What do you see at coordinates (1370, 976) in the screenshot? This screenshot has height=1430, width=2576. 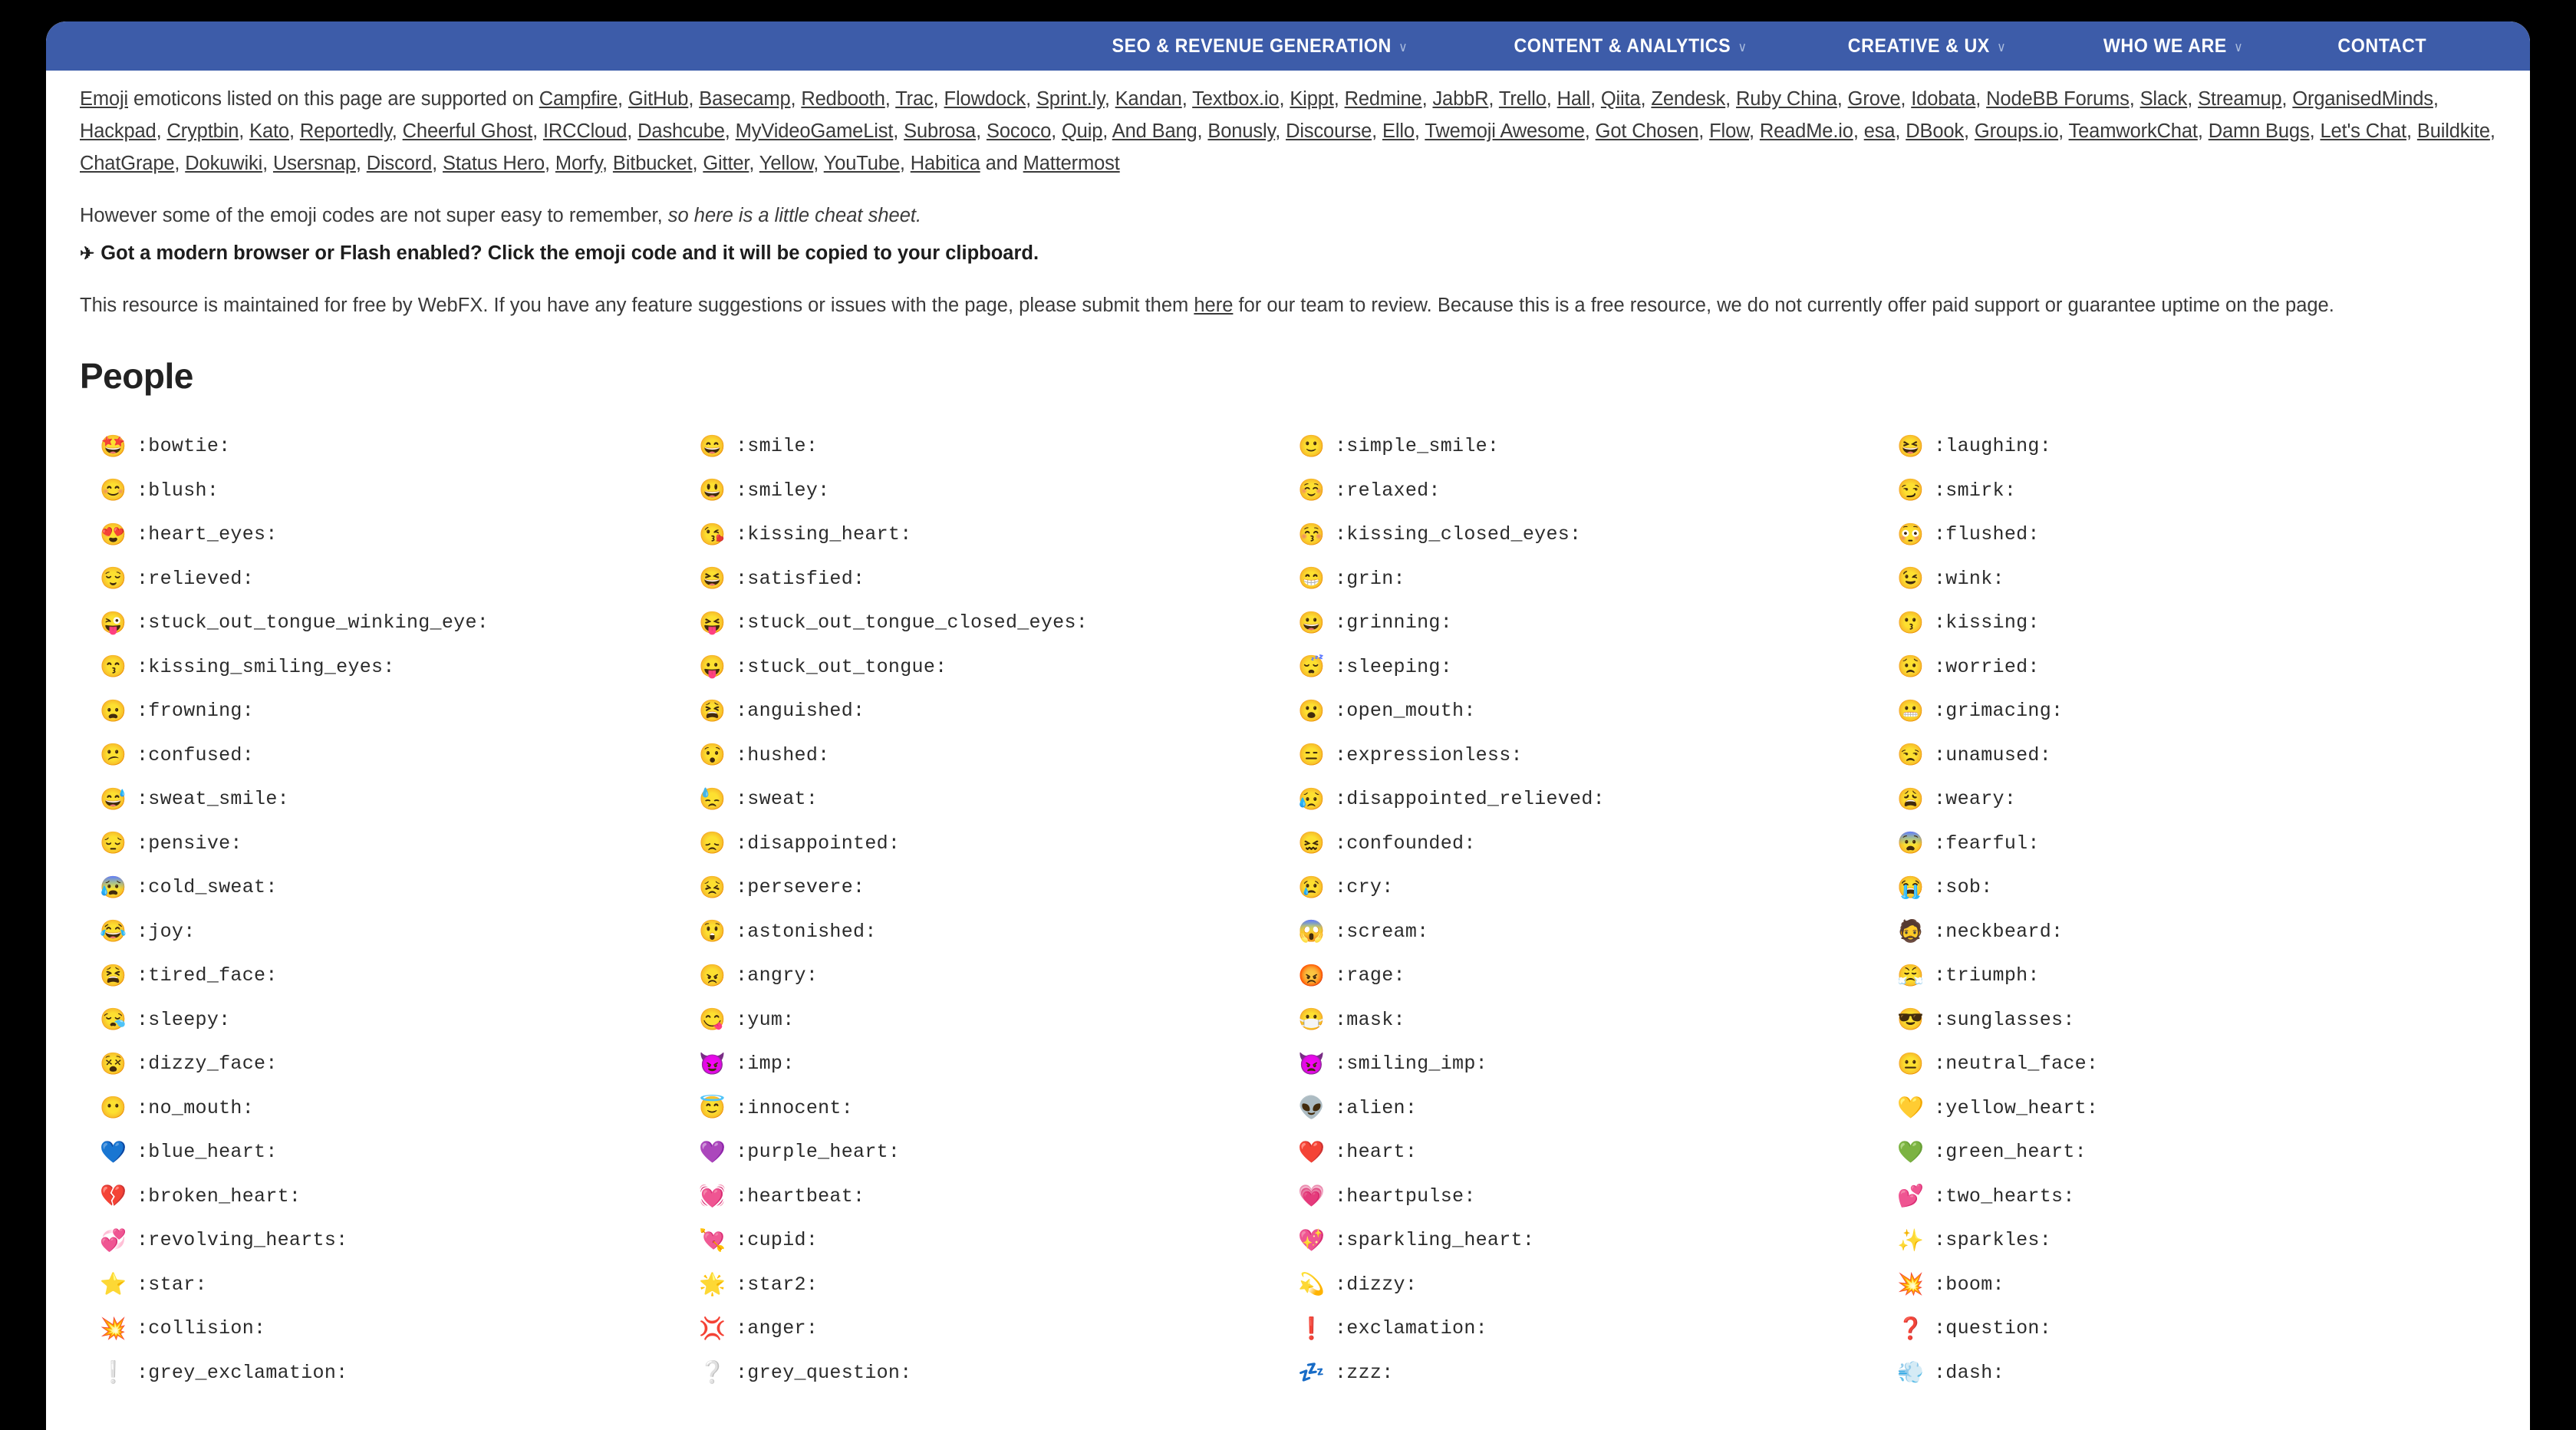 I see `emoji-code-label: :rage:` at bounding box center [1370, 976].